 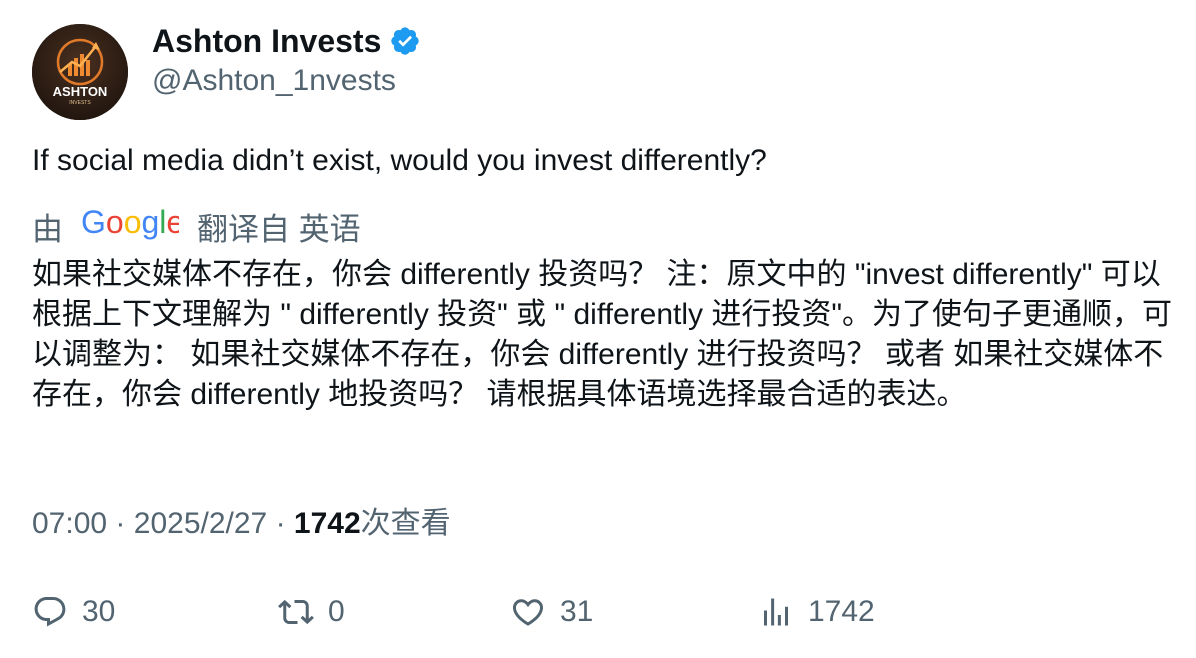 I want to click on avatar: ASHTON INVESTS, so click(x=80, y=72).